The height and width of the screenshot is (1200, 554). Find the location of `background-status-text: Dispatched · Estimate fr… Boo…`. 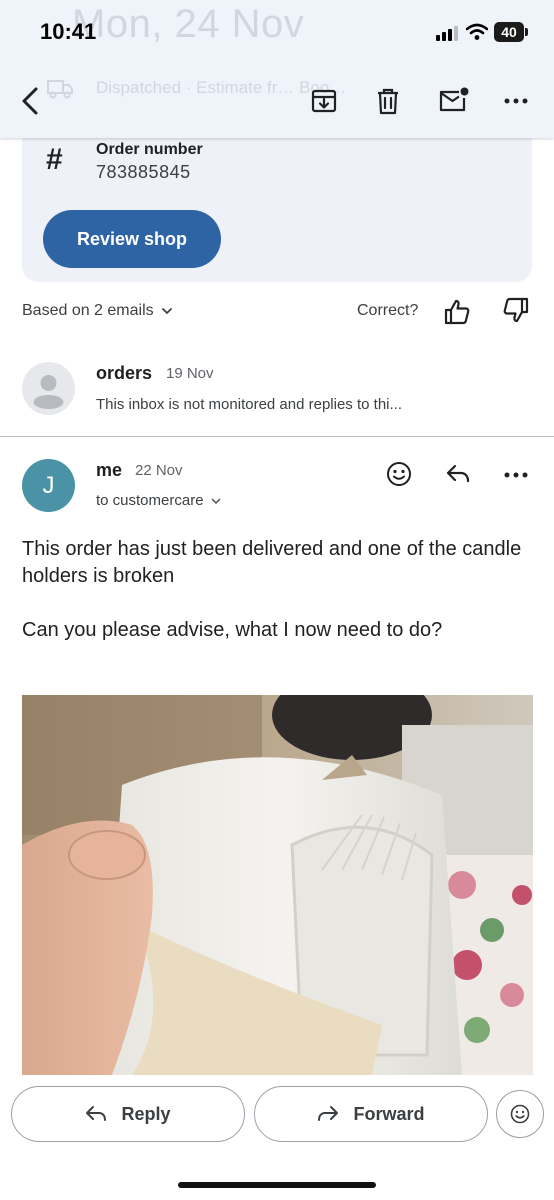

background-status-text: Dispatched · Estimate fr… Boo… is located at coordinates (221, 87).